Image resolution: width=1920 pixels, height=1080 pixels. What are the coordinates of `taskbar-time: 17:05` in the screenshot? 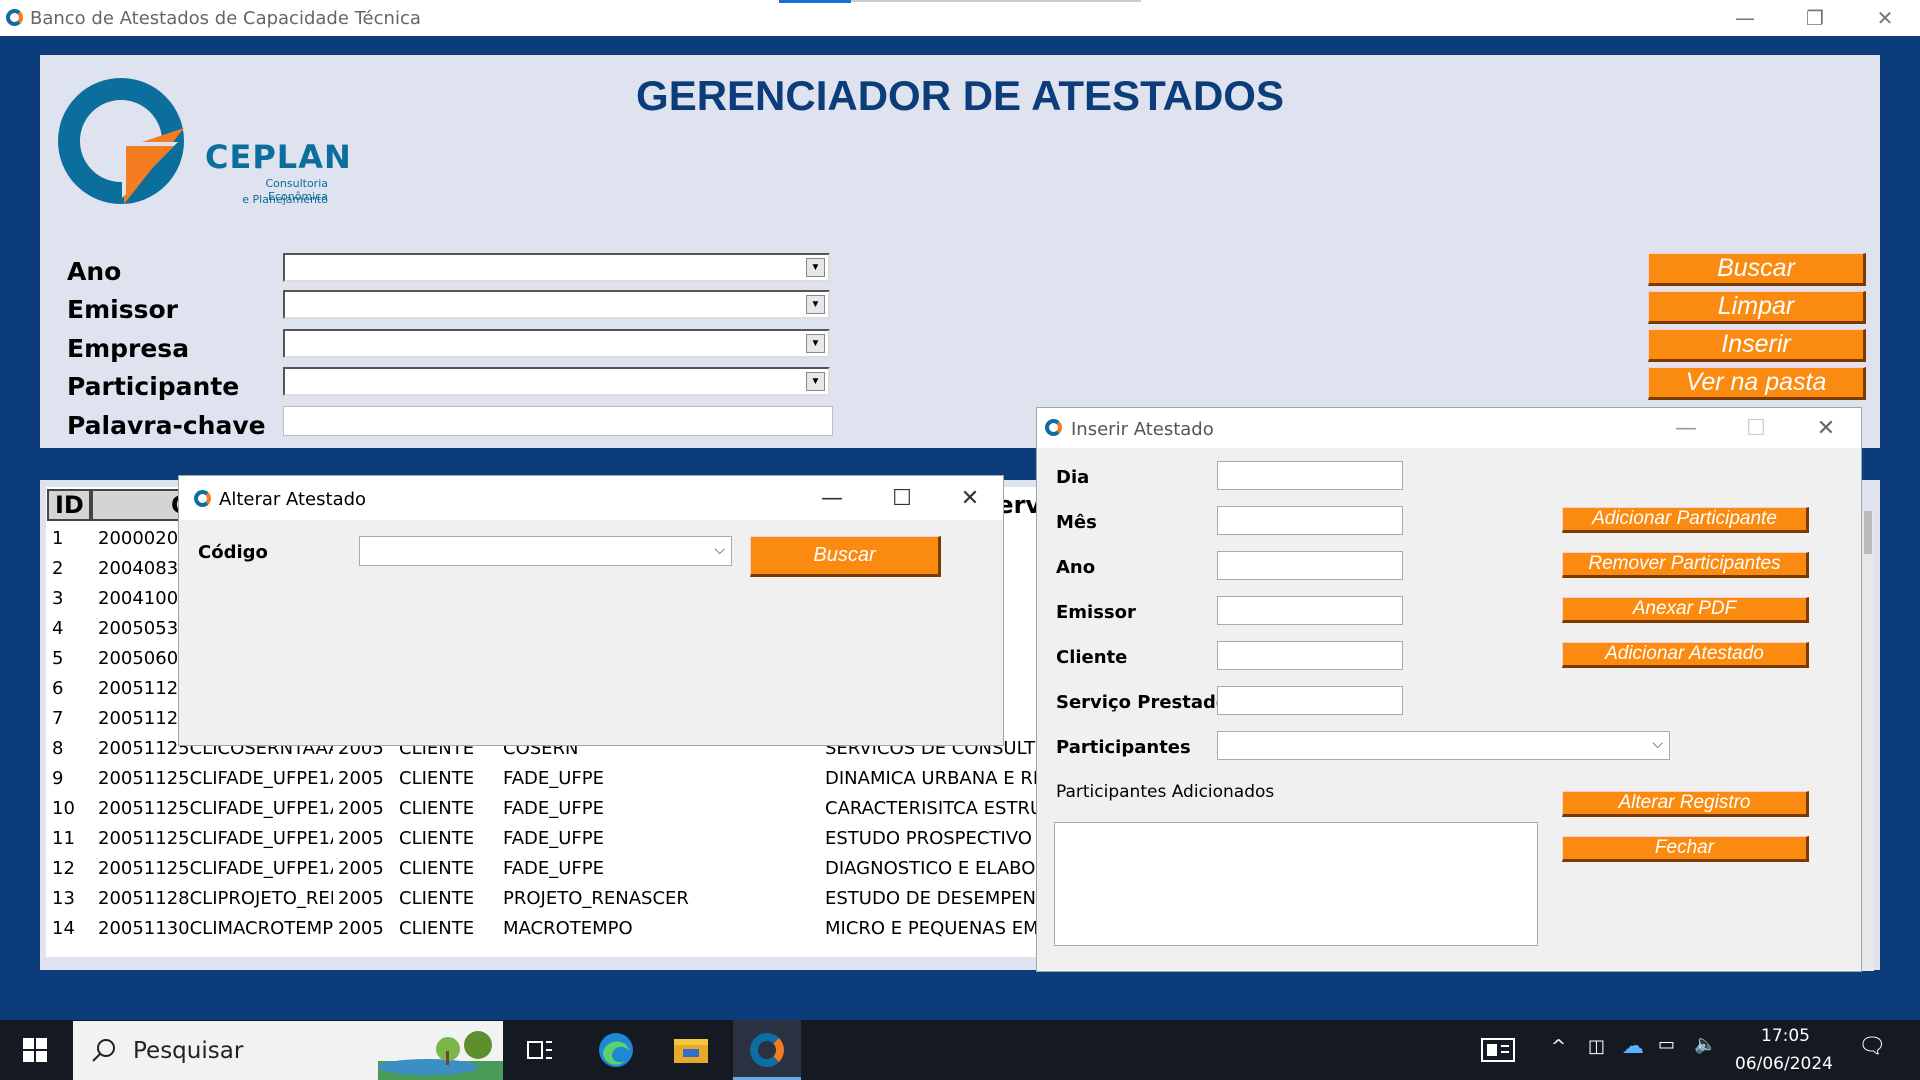 It's located at (1785, 1036).